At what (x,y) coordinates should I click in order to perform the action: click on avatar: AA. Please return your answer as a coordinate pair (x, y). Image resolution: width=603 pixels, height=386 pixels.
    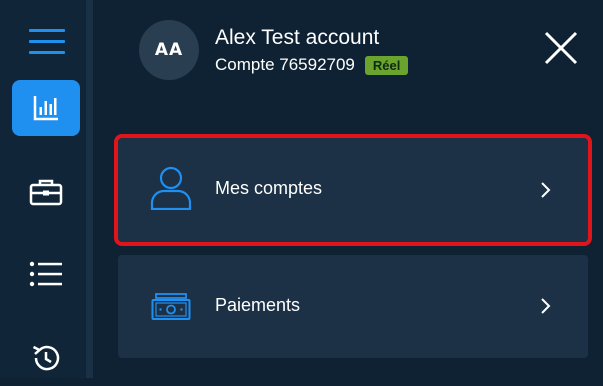
    Looking at the image, I should click on (169, 50).